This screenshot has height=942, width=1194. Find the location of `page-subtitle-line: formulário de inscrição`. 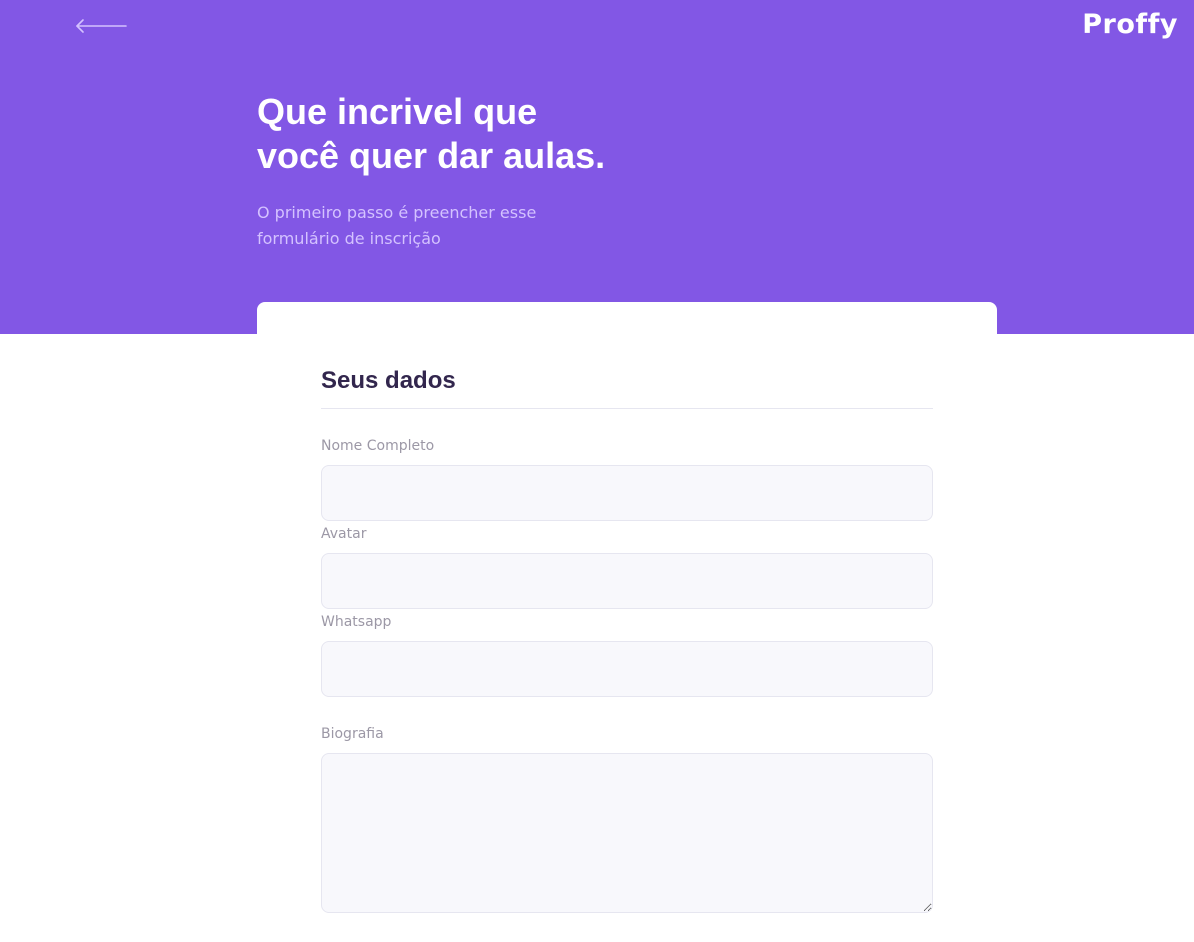

page-subtitle-line: formulário de inscrição is located at coordinates (349, 238).